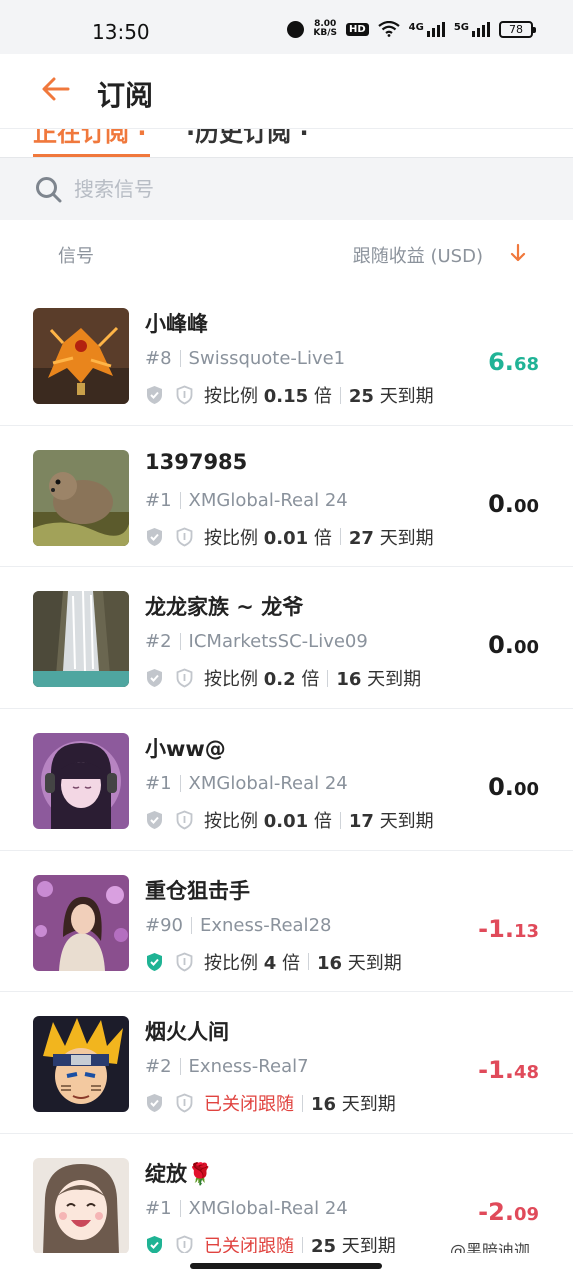  What do you see at coordinates (286, 92) in the screenshot?
I see `app-header: 订阅` at bounding box center [286, 92].